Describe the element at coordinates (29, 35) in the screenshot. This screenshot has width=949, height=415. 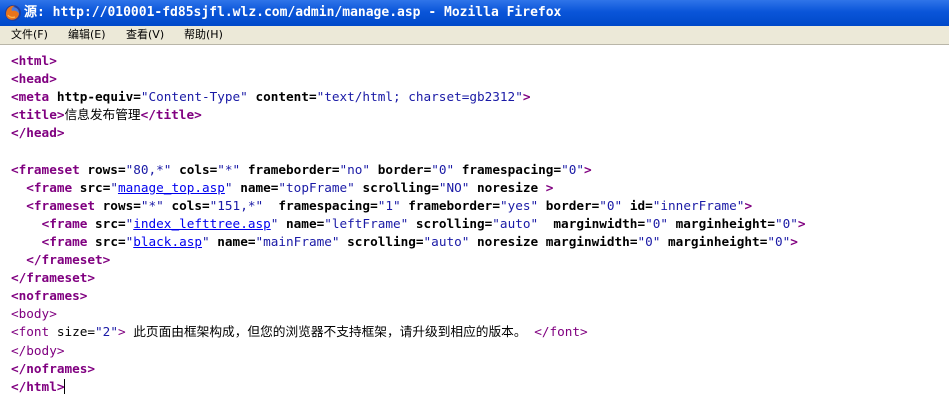
I see `menu-file: 文件(F)` at that location.